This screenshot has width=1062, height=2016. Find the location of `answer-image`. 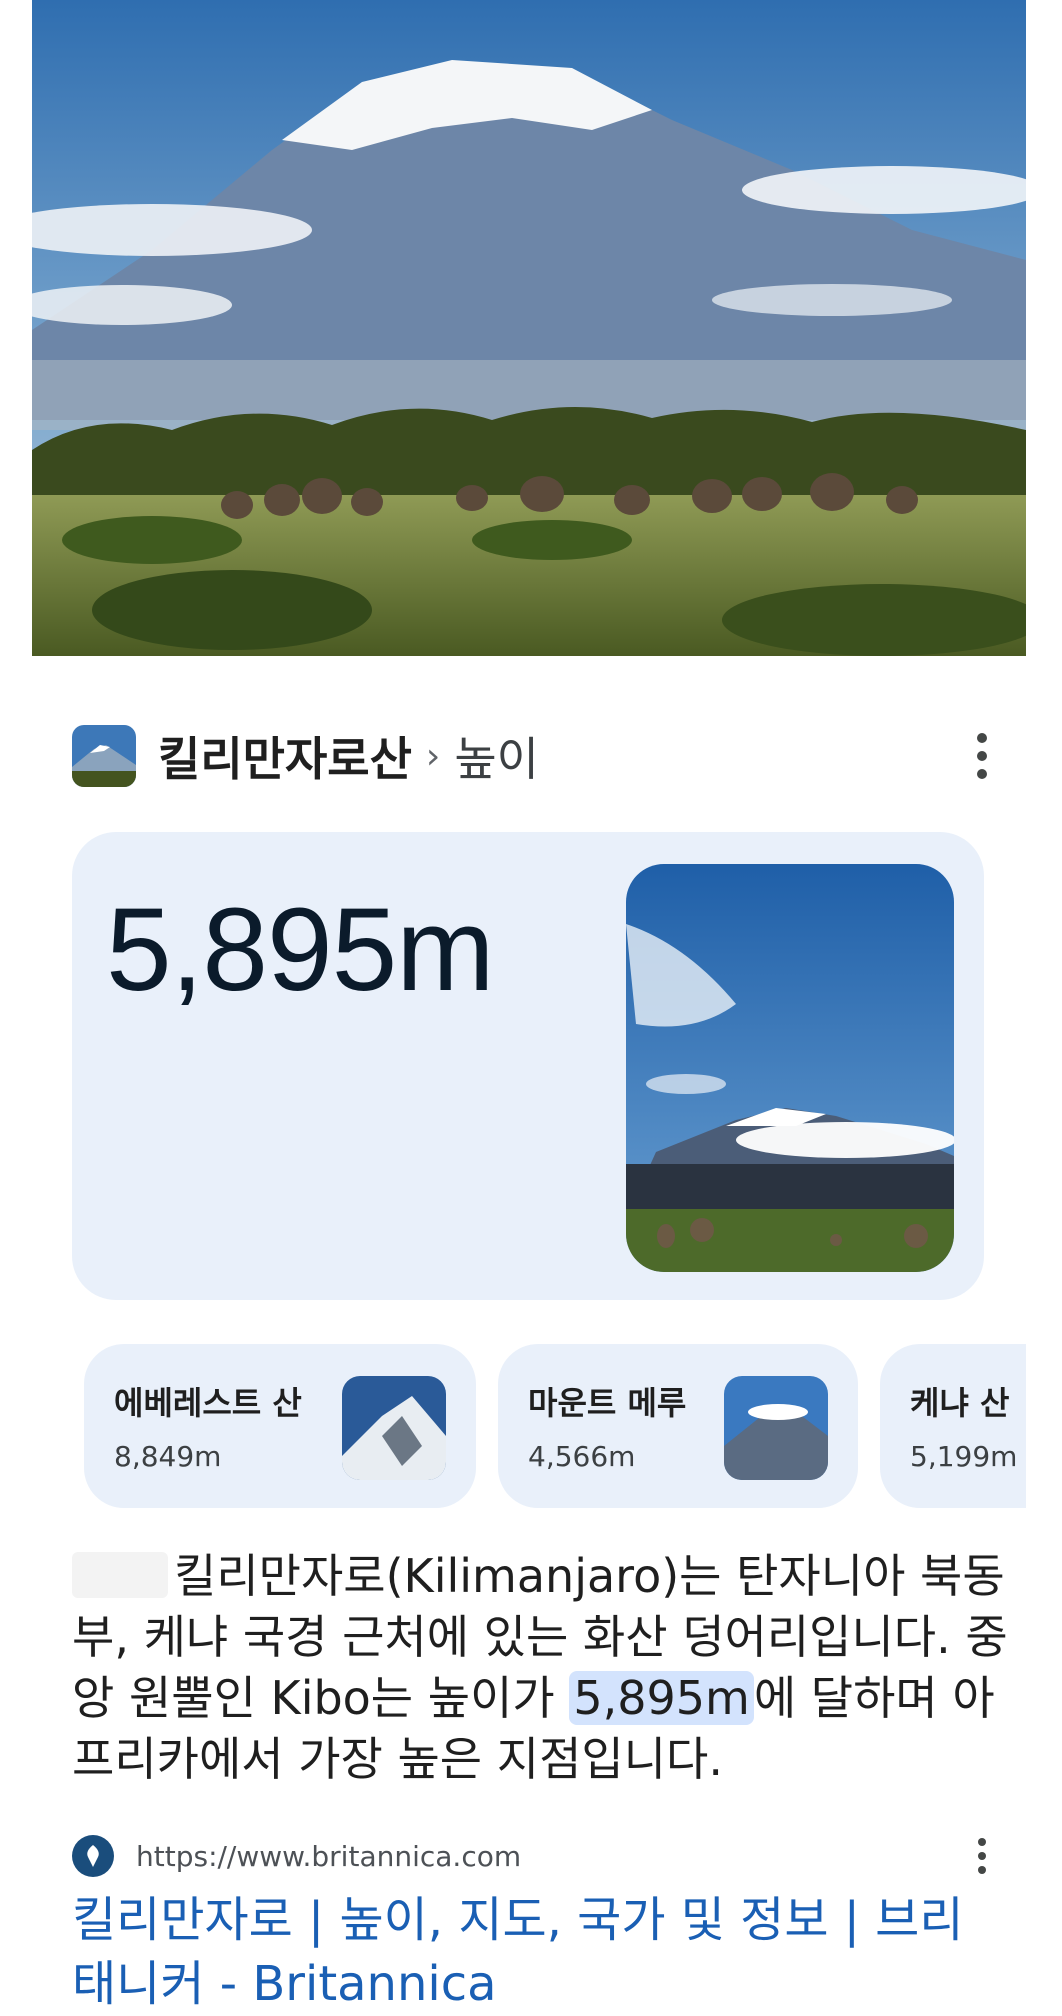

answer-image is located at coordinates (790, 1068).